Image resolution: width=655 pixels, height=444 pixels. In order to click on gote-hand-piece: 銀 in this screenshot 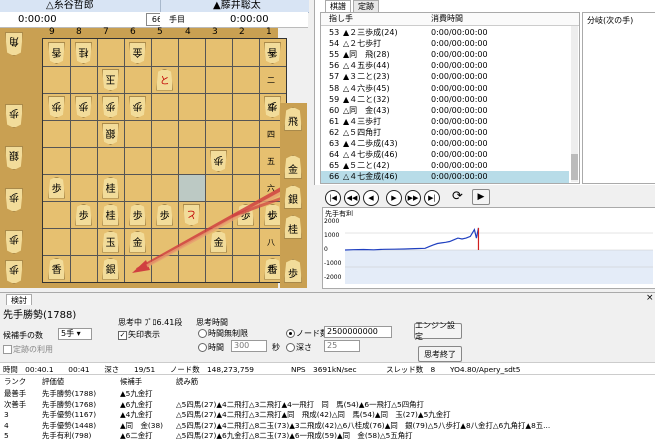, I will do `click(14, 158)`.